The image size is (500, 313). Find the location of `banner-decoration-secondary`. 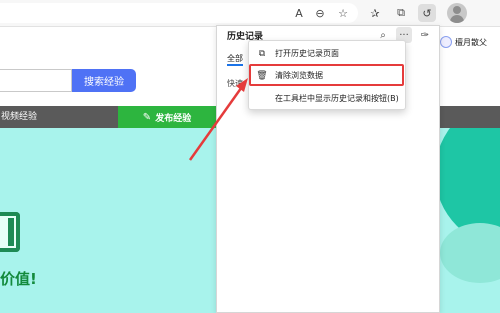

banner-decoration-secondary is located at coordinates (470, 253).